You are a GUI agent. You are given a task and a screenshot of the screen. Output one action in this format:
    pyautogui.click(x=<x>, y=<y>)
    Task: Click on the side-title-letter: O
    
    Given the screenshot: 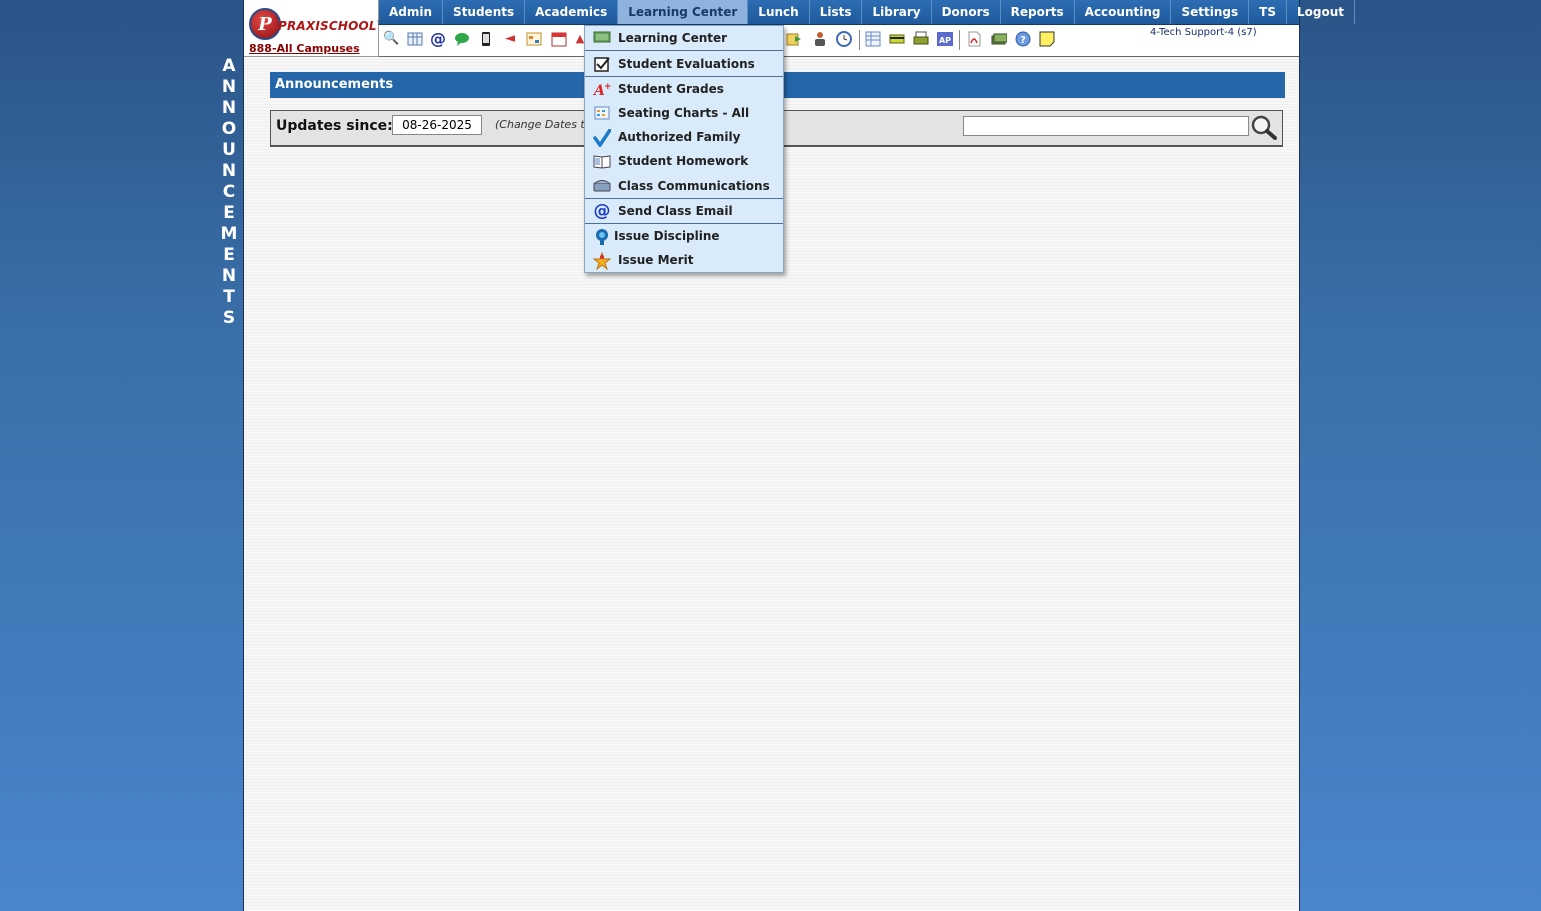 What is the action you would take?
    pyautogui.click(x=229, y=129)
    